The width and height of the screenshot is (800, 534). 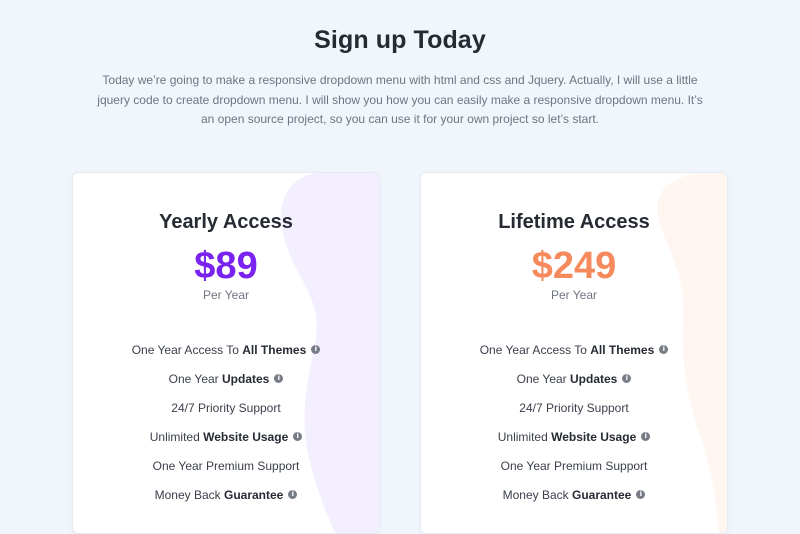 What do you see at coordinates (574, 266) in the screenshot?
I see `plan-price: $249` at bounding box center [574, 266].